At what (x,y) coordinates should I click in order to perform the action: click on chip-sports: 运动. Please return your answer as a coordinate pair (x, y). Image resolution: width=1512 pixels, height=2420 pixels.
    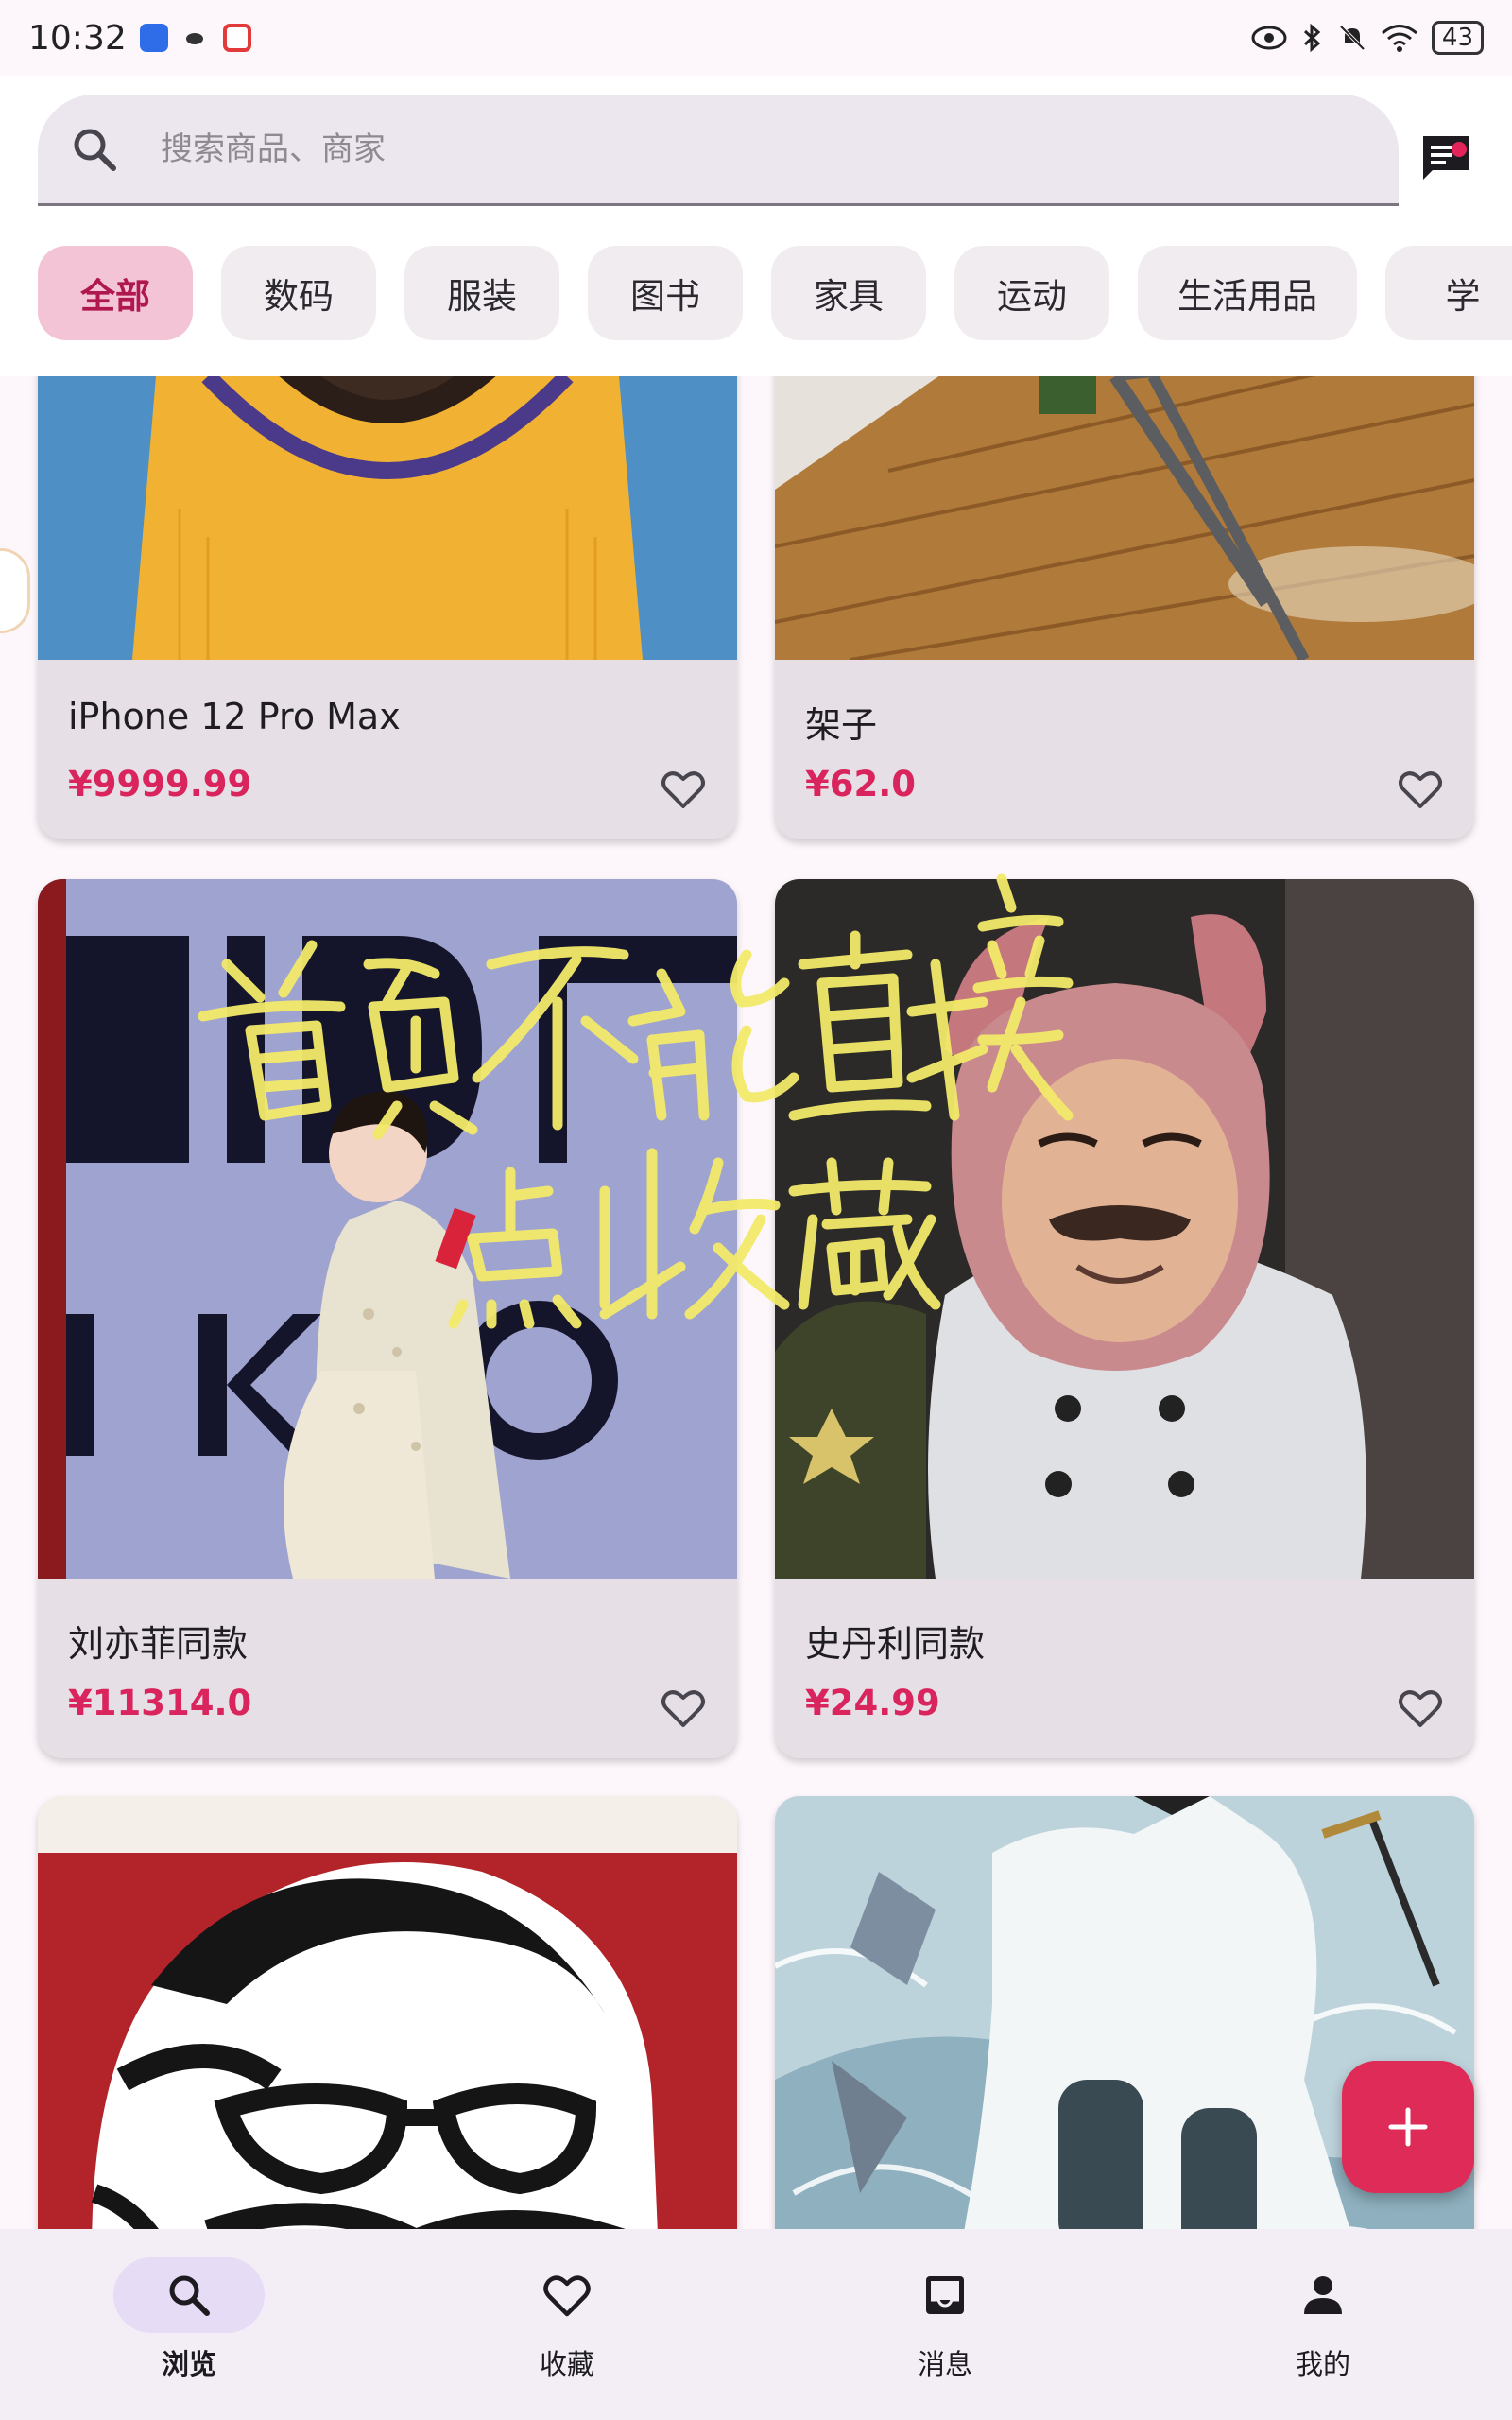
    Looking at the image, I should click on (1031, 293).